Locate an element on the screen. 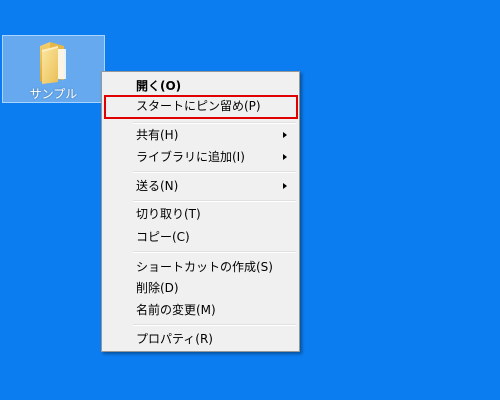 Image resolution: width=500 pixels, height=400 pixels. menu-item-label: スタートにピン留め(P) is located at coordinates (198, 106).